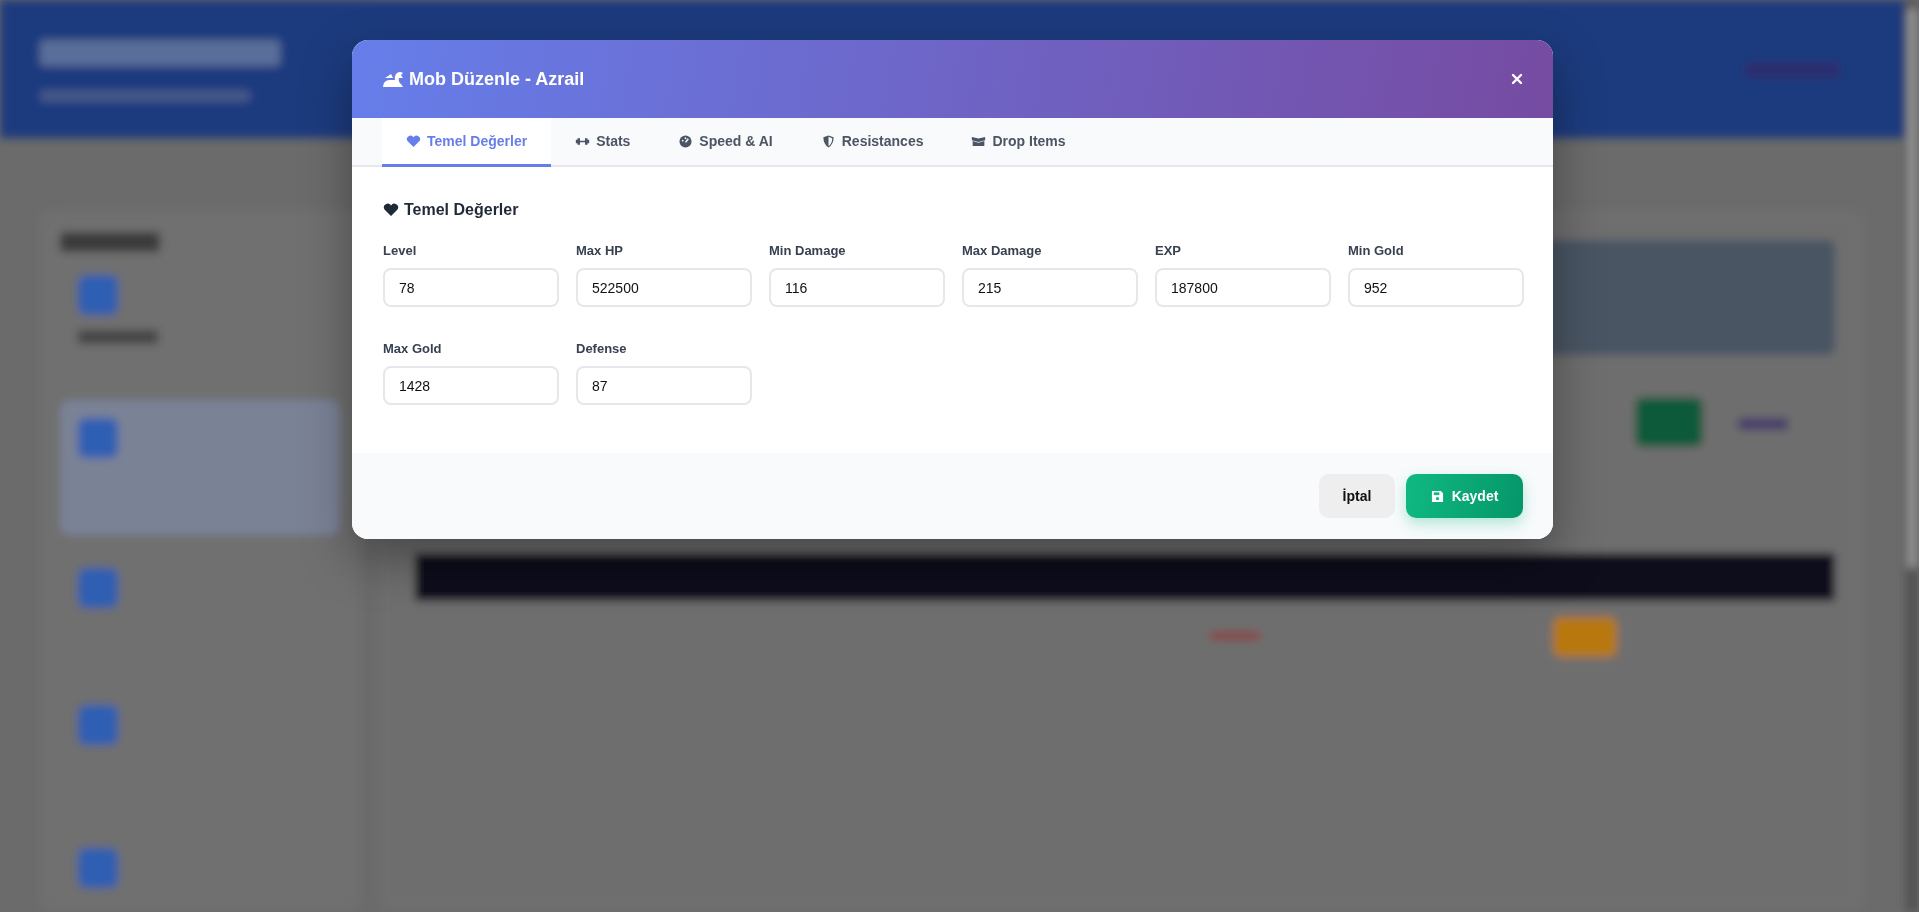 This screenshot has height=912, width=1919. What do you see at coordinates (602, 348) in the screenshot?
I see `field-label: Defense` at bounding box center [602, 348].